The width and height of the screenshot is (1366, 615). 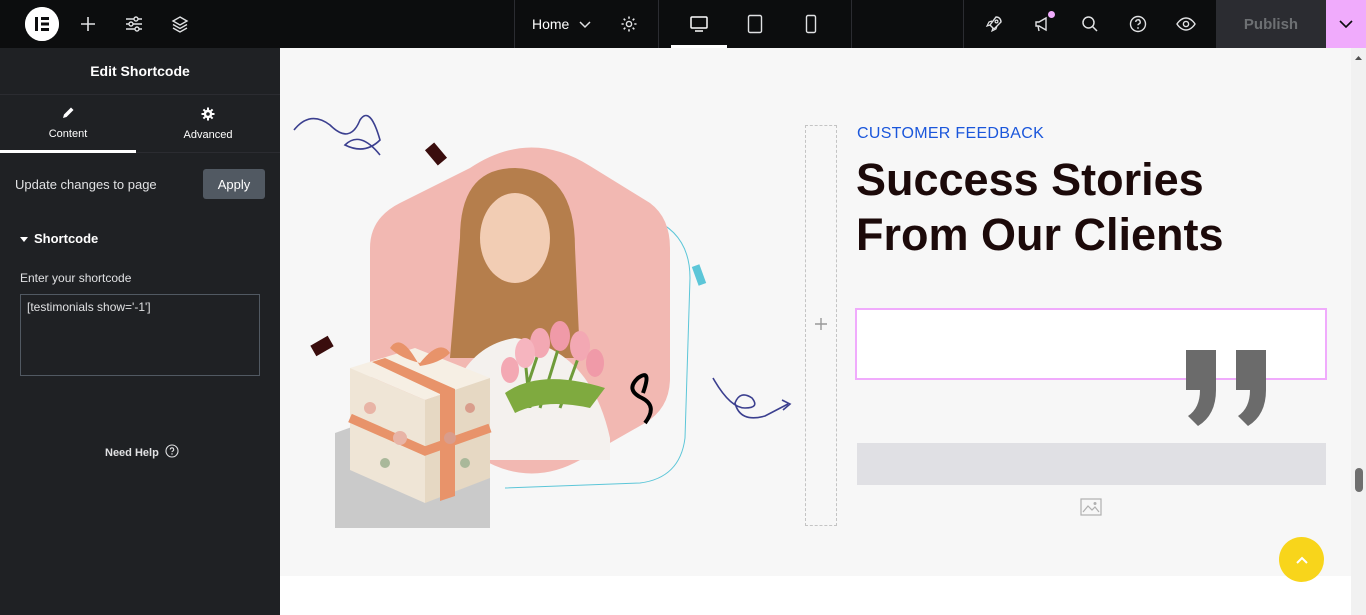 What do you see at coordinates (234, 184) in the screenshot?
I see `apply-button: Apply` at bounding box center [234, 184].